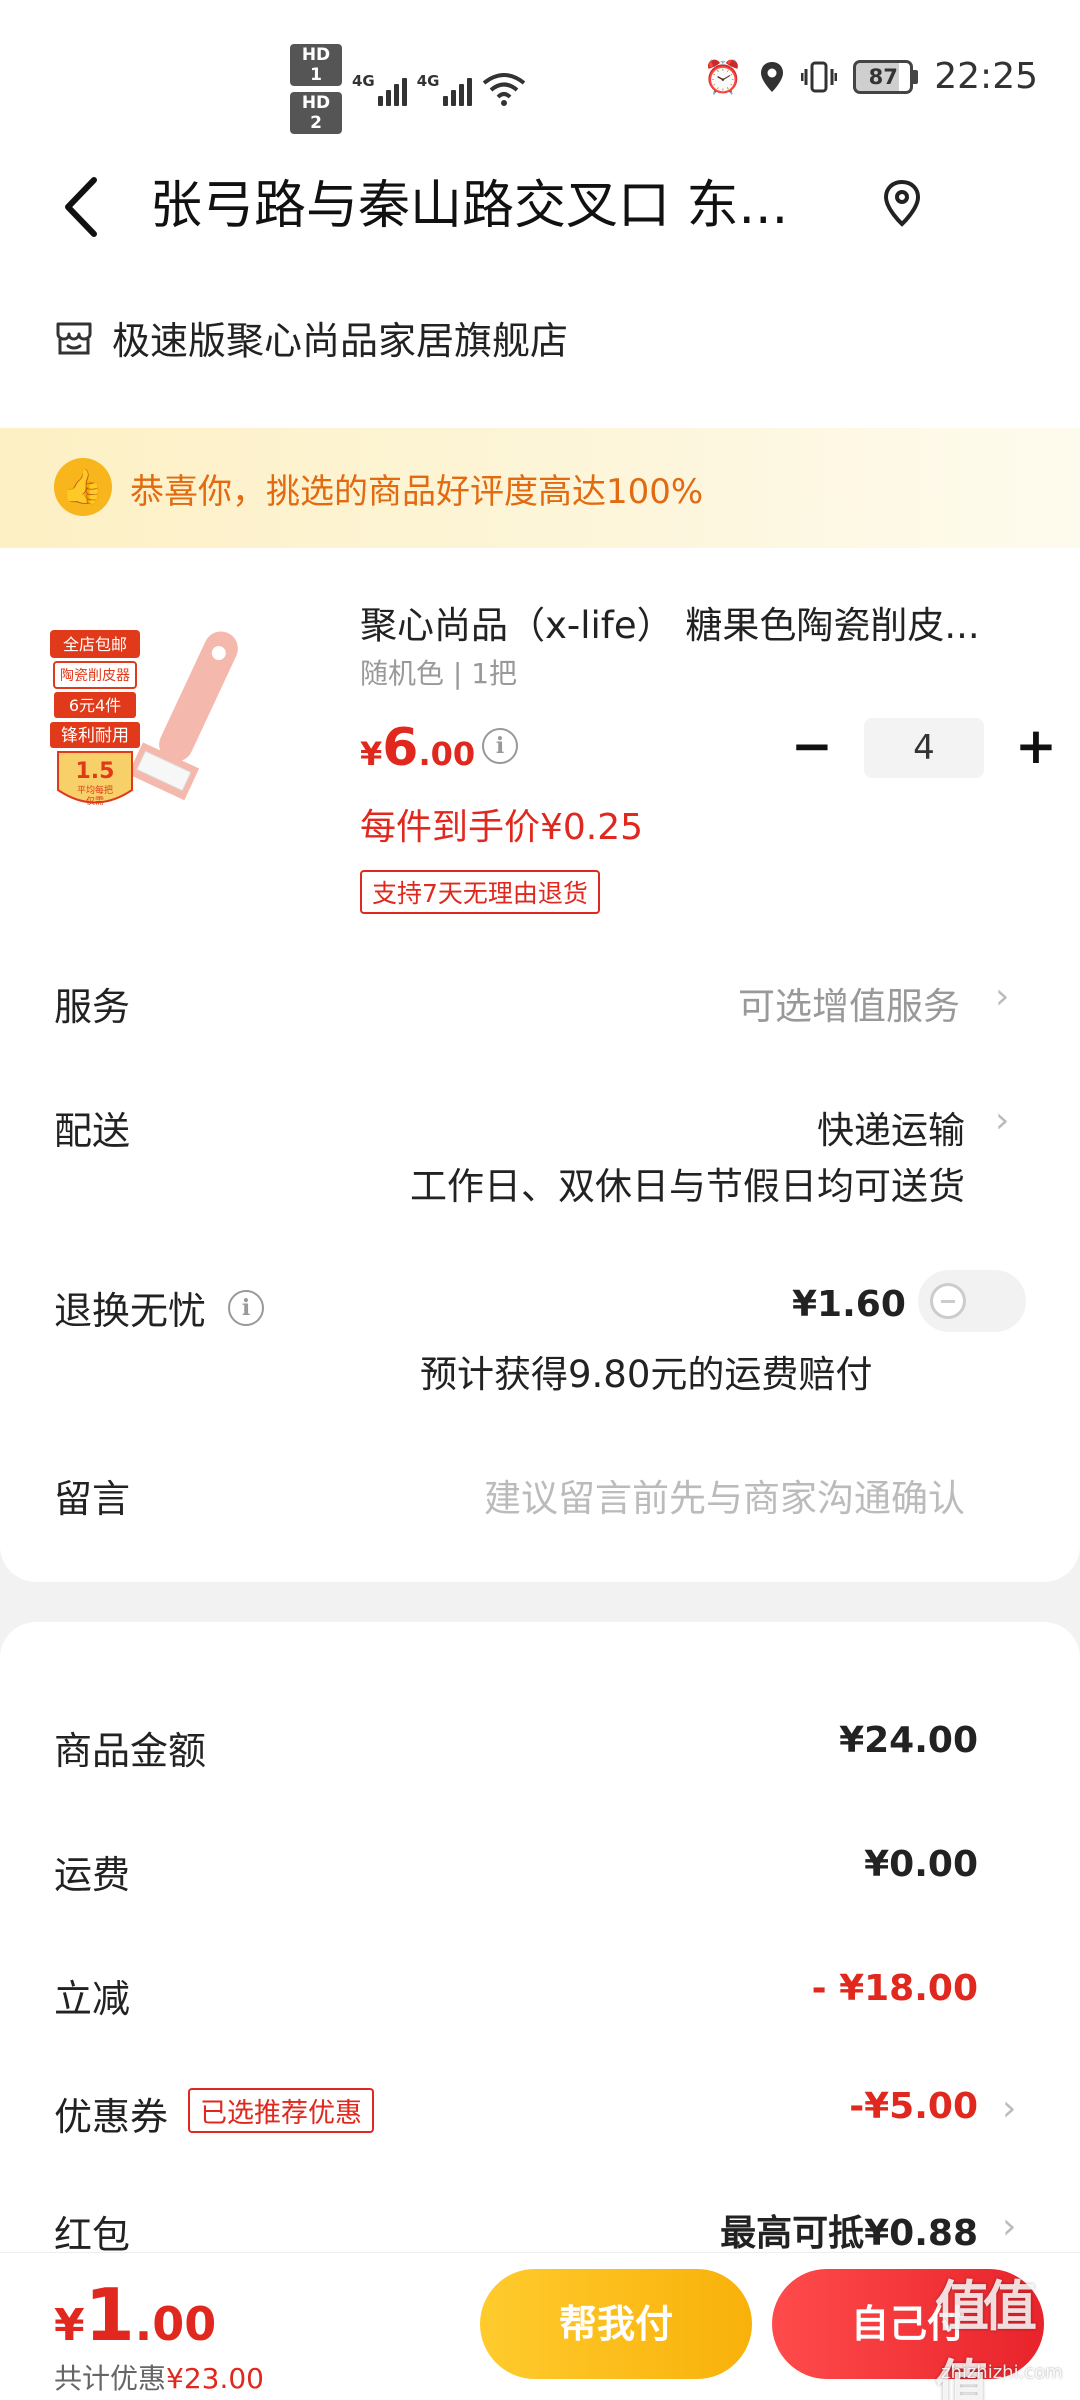 The height and width of the screenshot is (2400, 1080). I want to click on goods-amount: ¥24.00, so click(908, 1740).